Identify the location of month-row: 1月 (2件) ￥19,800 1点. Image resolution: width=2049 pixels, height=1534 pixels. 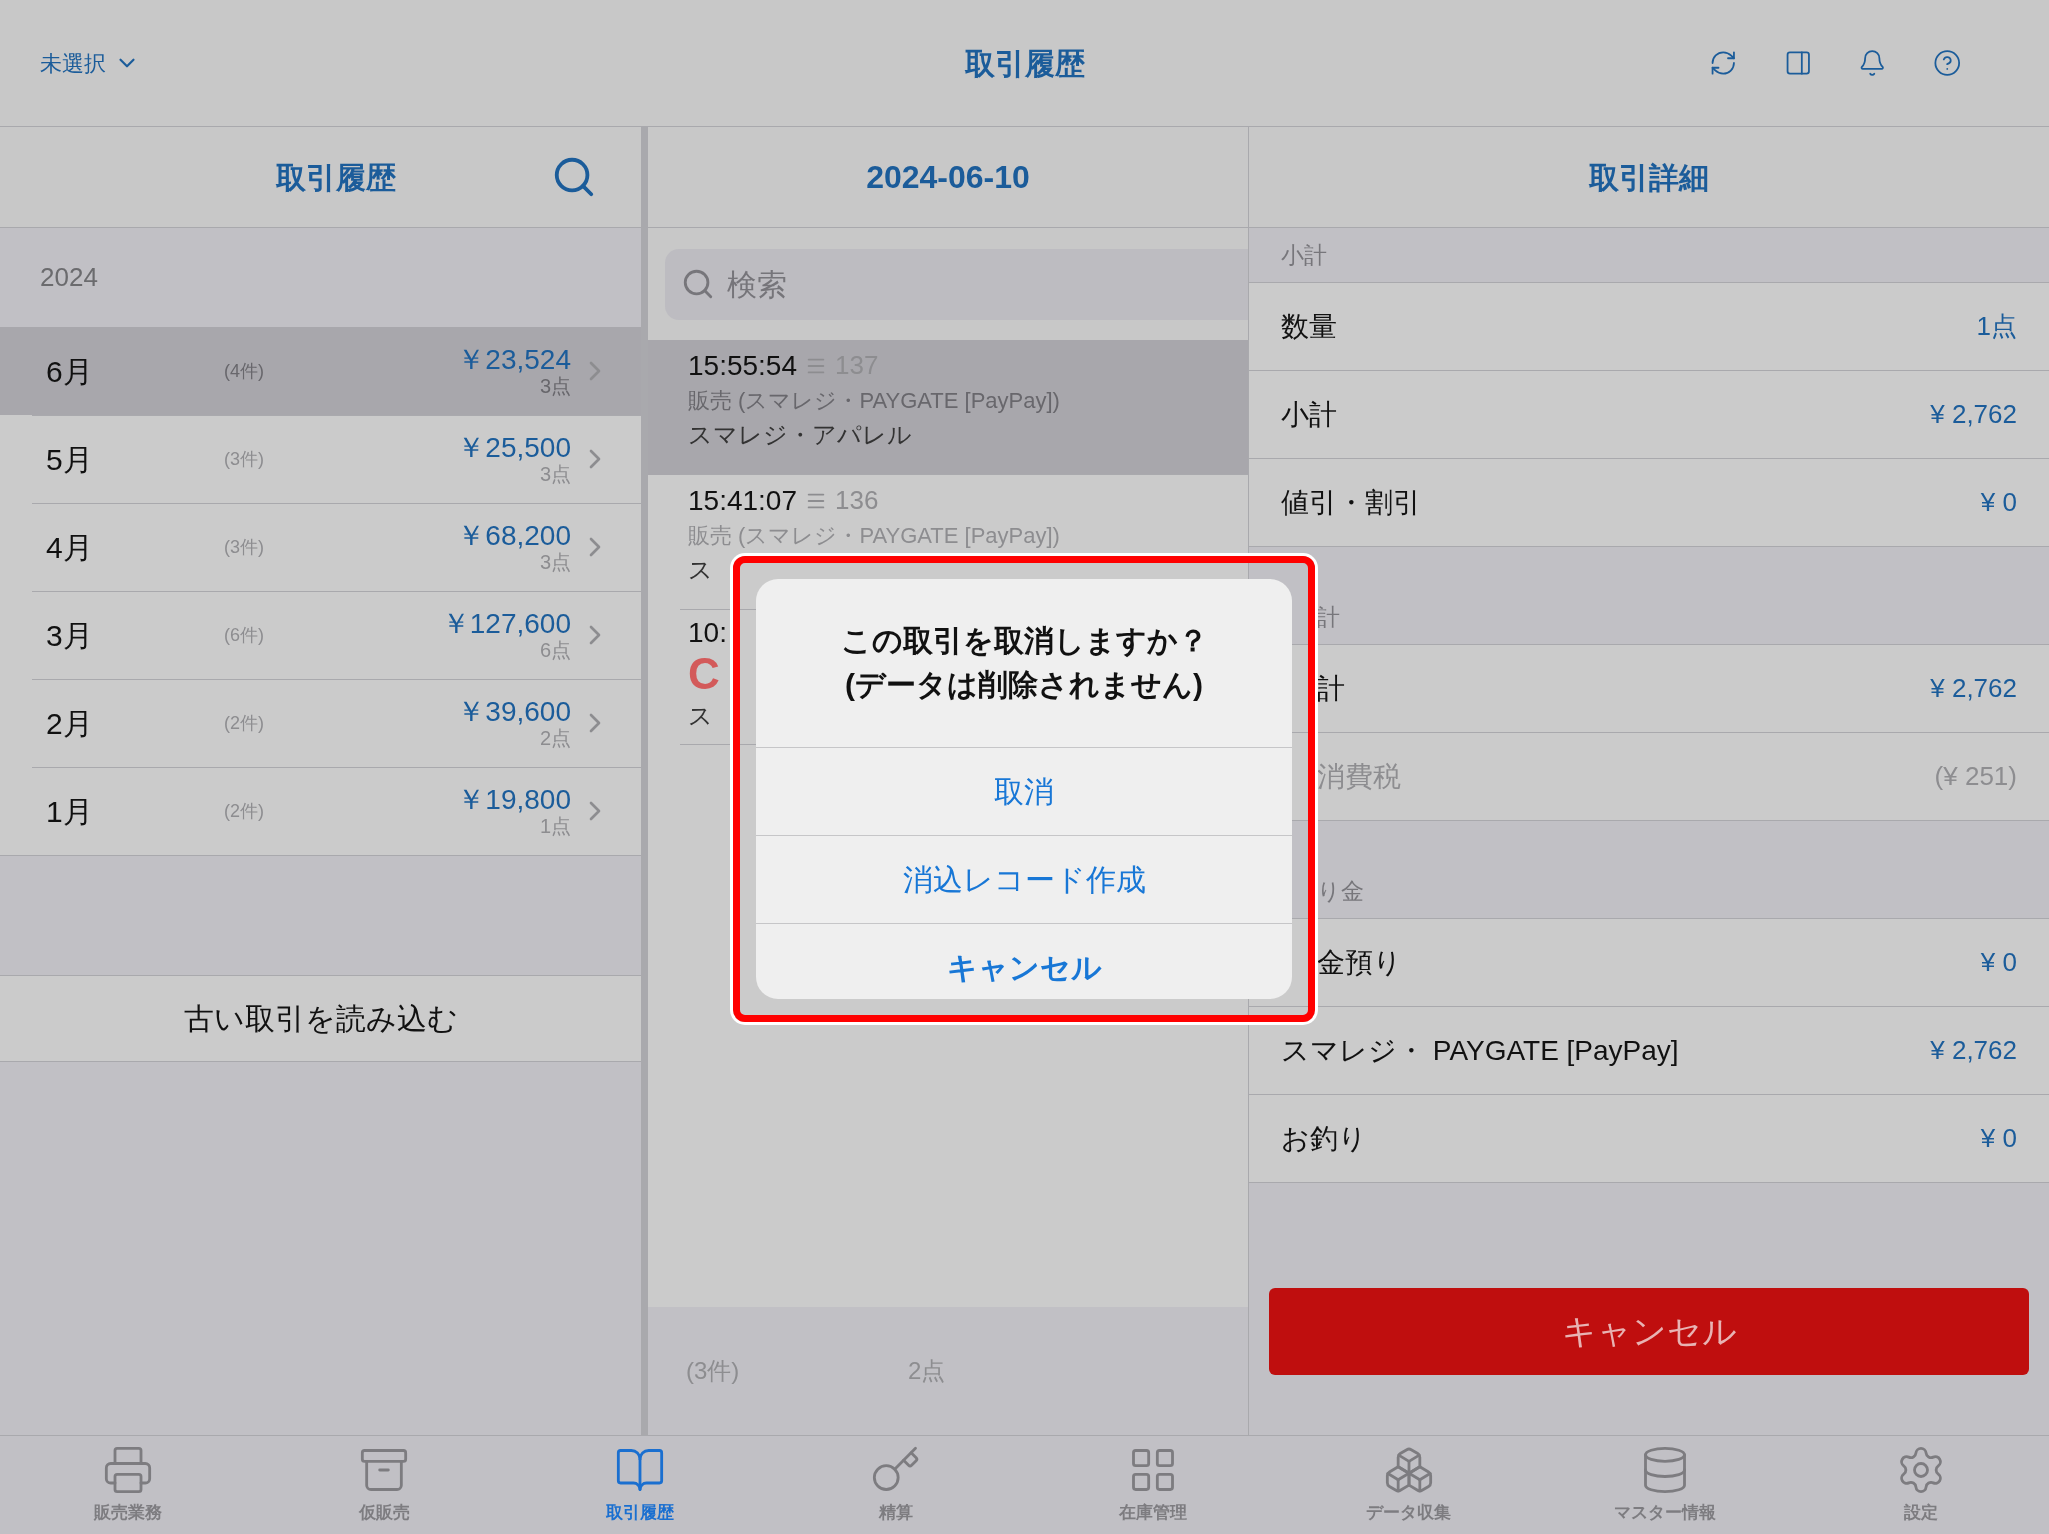
(320, 811).